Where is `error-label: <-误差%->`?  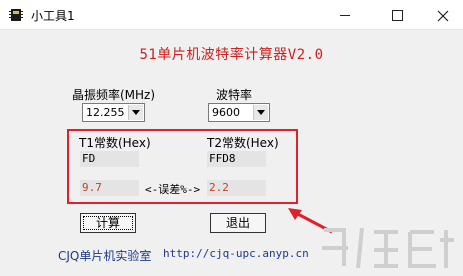
error-label: <-误差%-> is located at coordinates (173, 189).